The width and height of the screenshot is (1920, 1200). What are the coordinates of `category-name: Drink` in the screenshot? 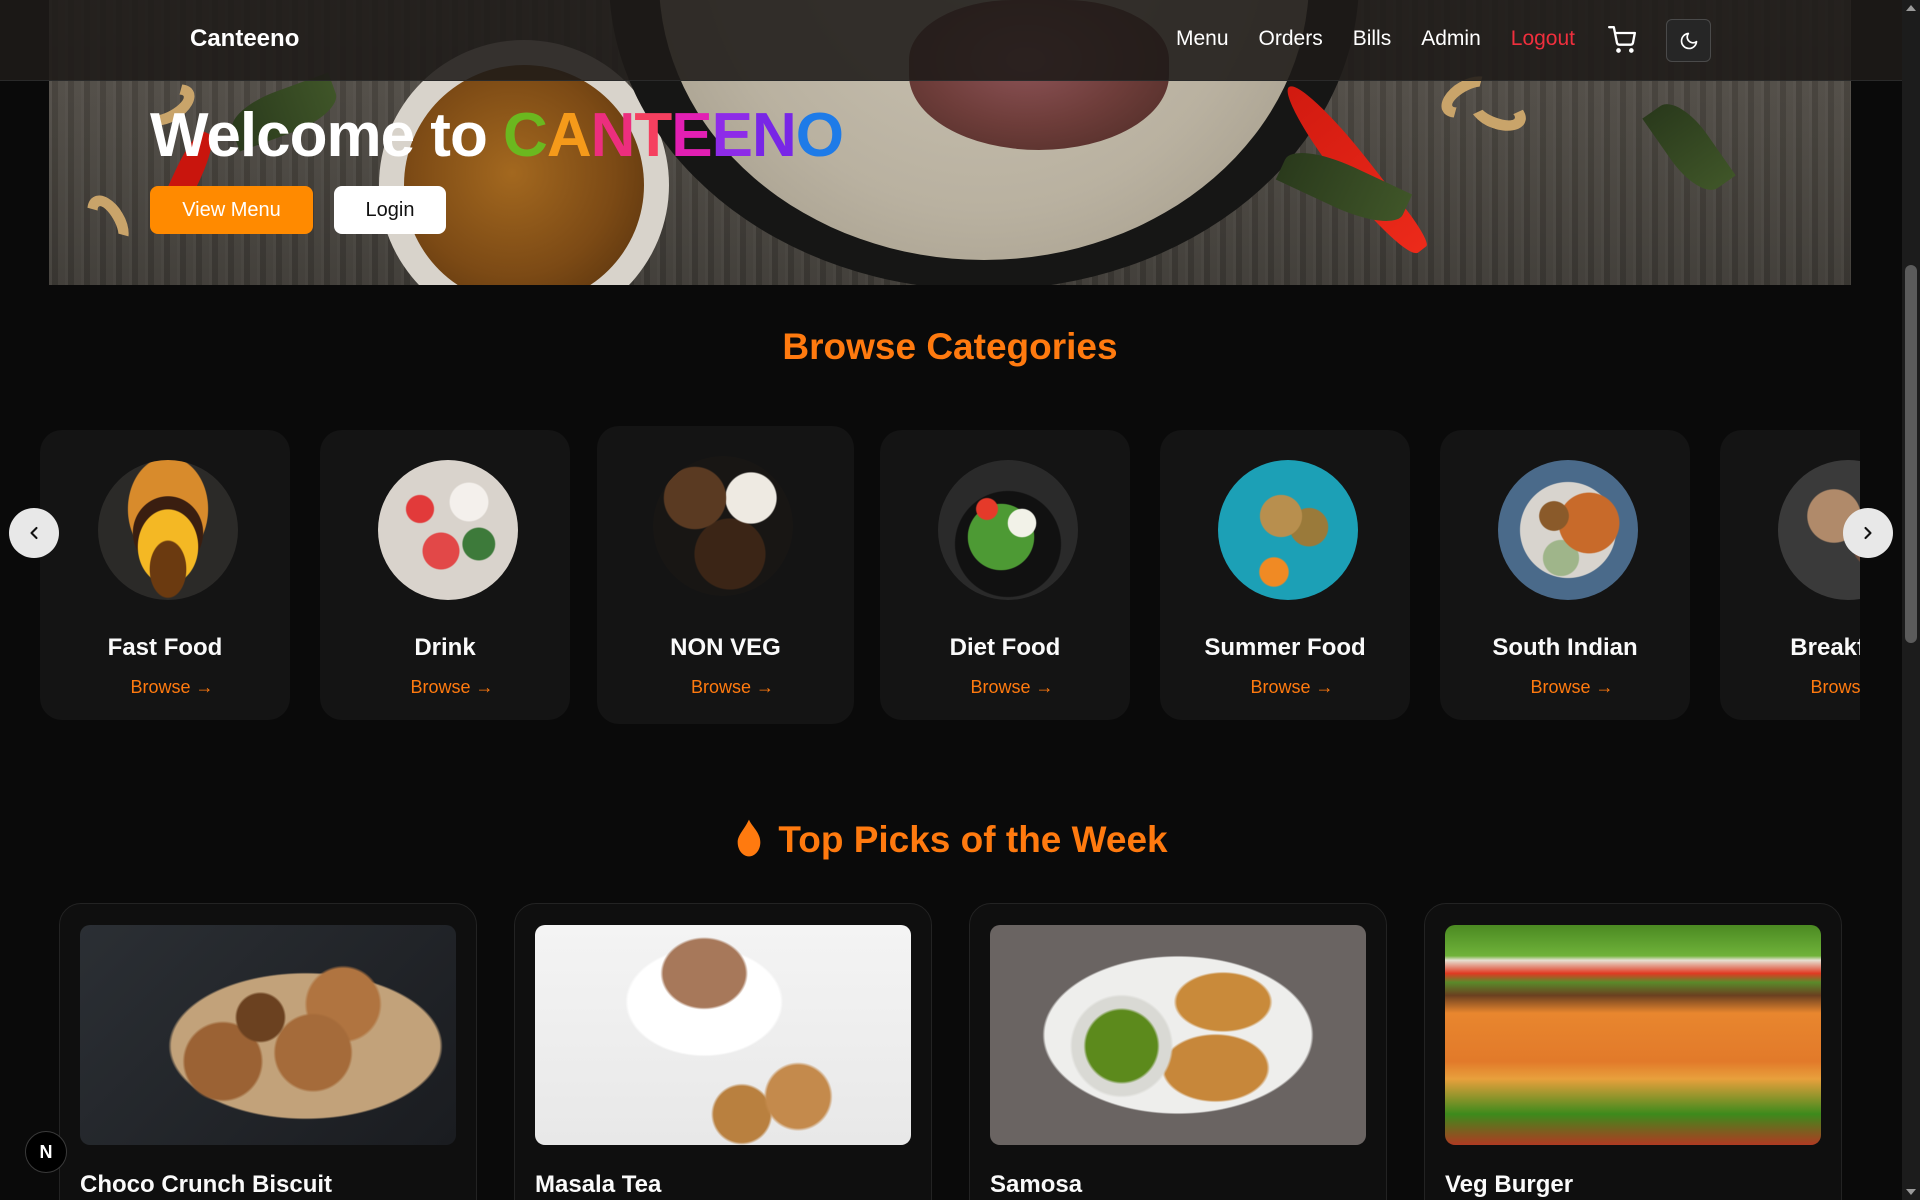 It's located at (445, 647).